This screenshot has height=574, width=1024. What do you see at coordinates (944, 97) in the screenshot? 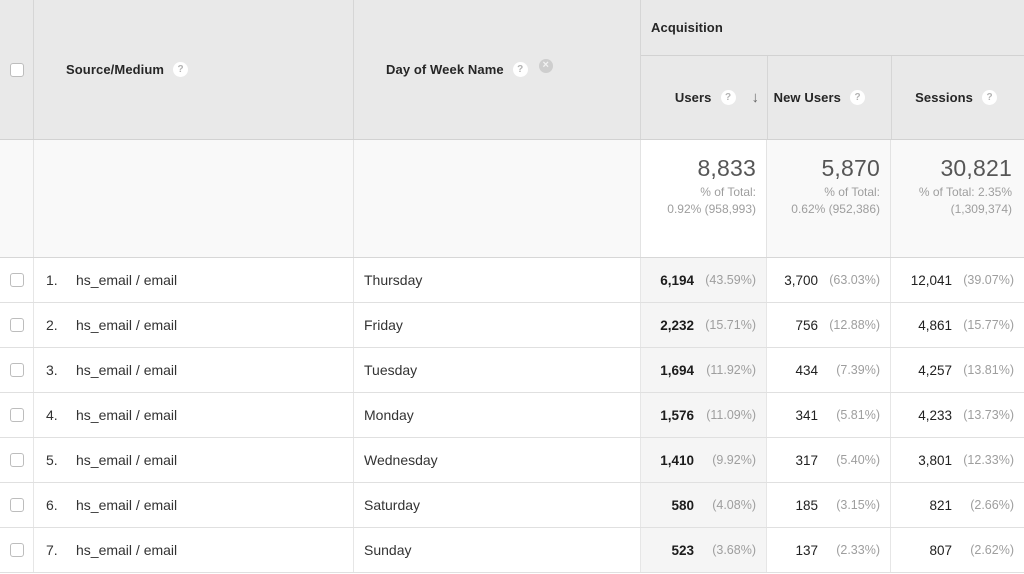
I see `sessions-header-label: Sessions` at bounding box center [944, 97].